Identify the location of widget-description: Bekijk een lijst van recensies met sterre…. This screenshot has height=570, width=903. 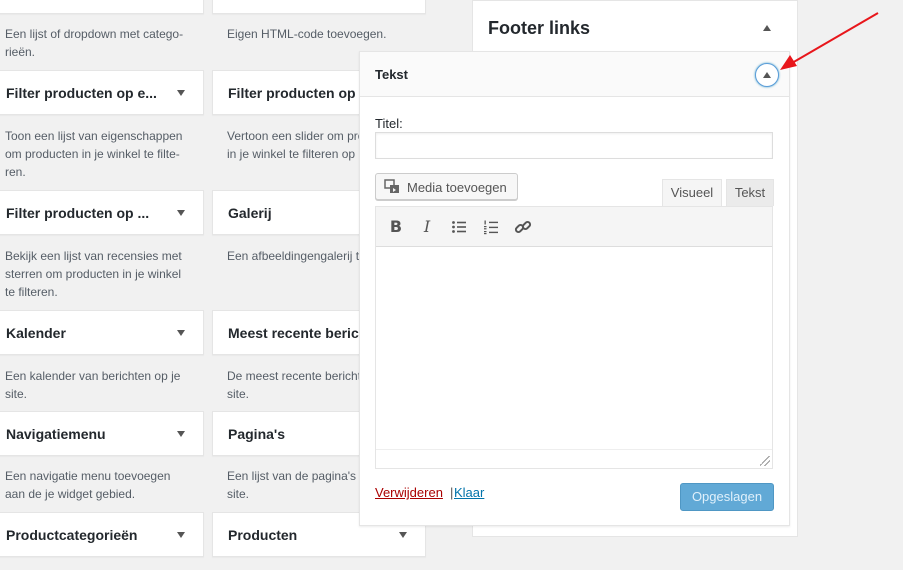
(93, 274).